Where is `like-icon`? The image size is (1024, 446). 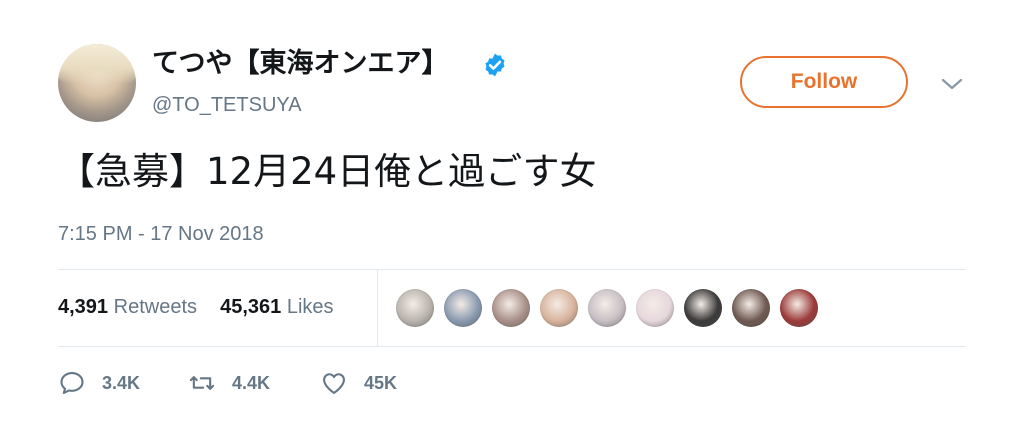 like-icon is located at coordinates (334, 383).